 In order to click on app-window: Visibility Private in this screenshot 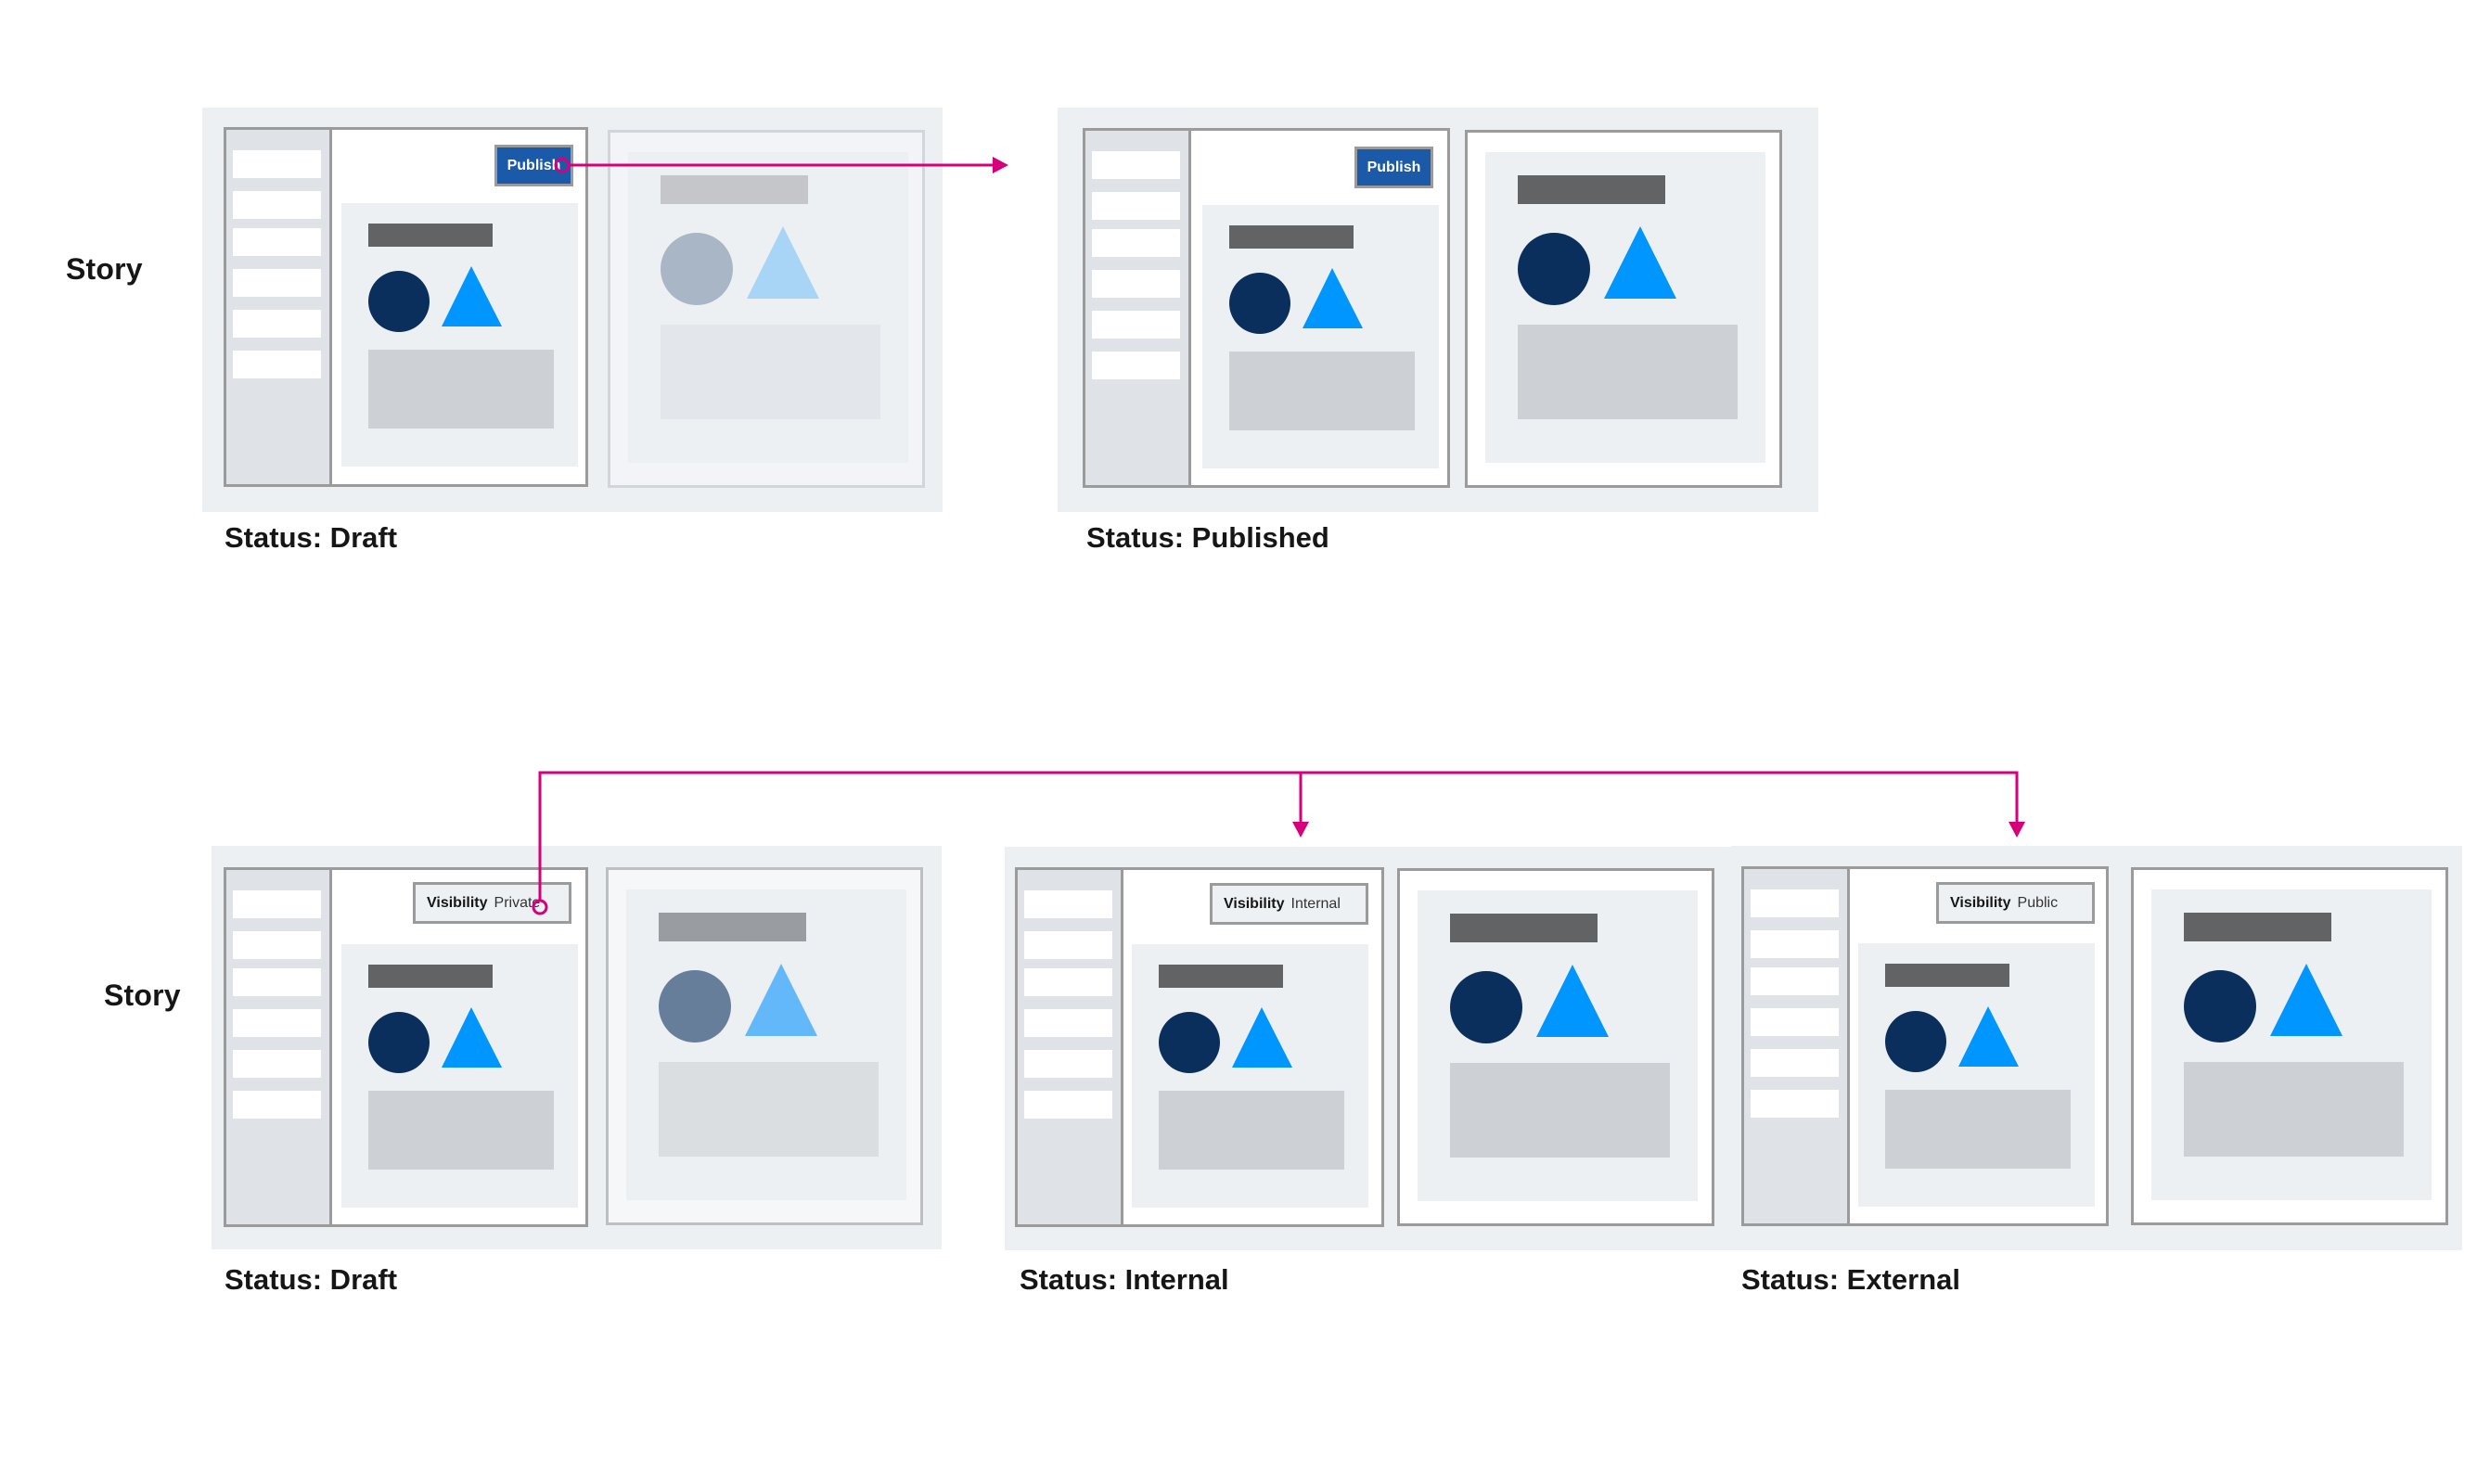, I will do `click(406, 1047)`.